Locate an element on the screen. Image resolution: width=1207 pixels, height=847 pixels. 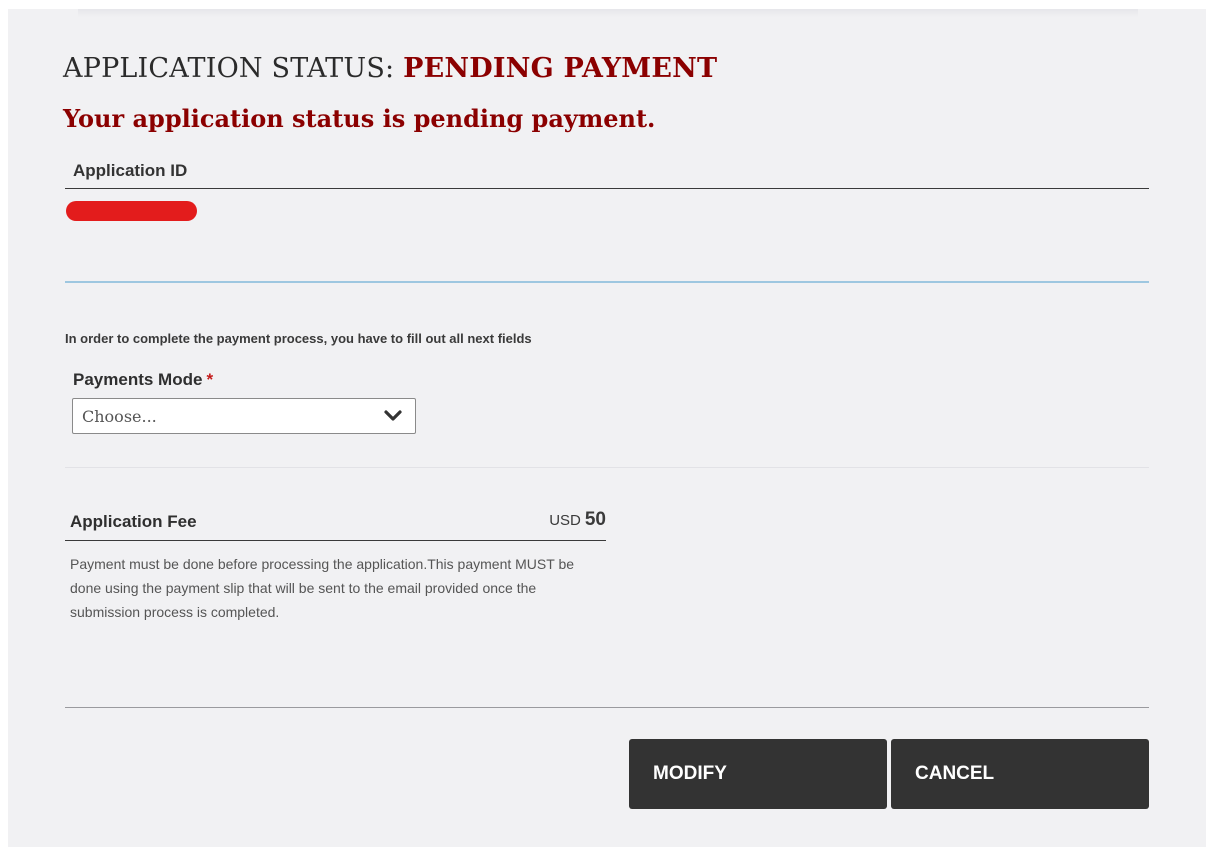
application-id-divider is located at coordinates (607, 188).